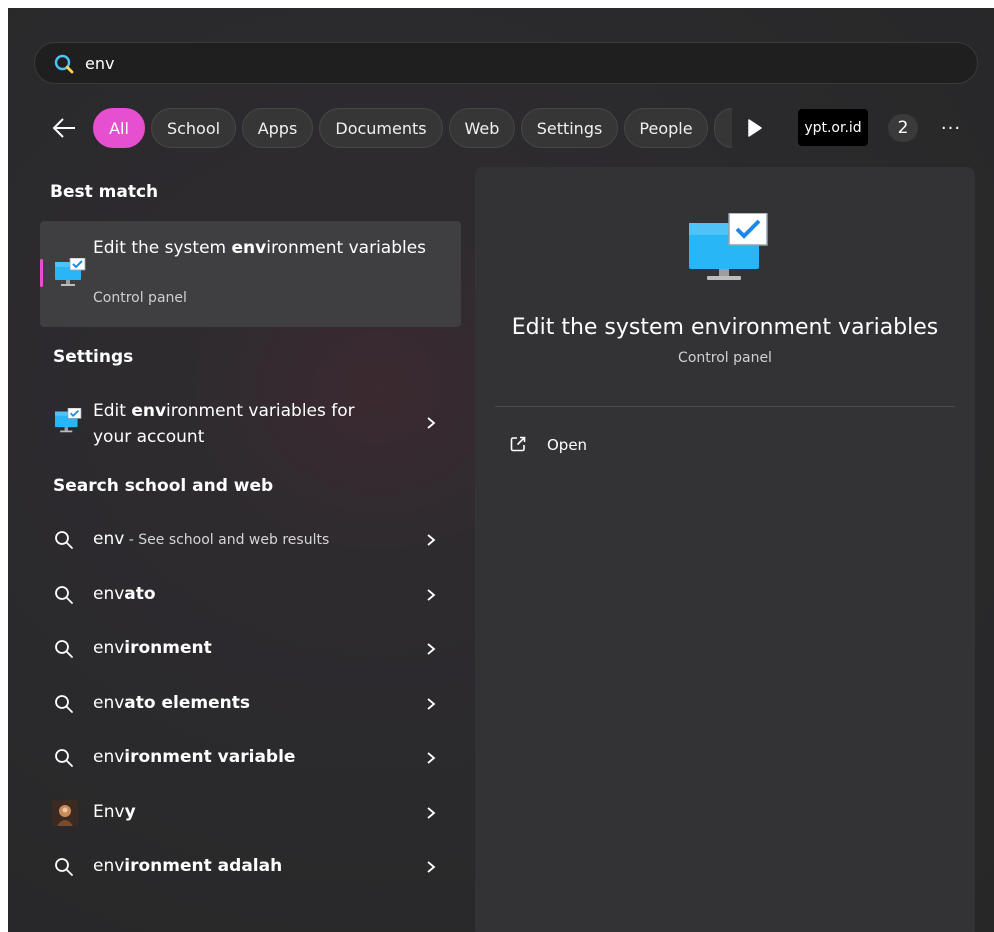 The image size is (994, 932). I want to click on web-result-label: environment variable, so click(194, 757).